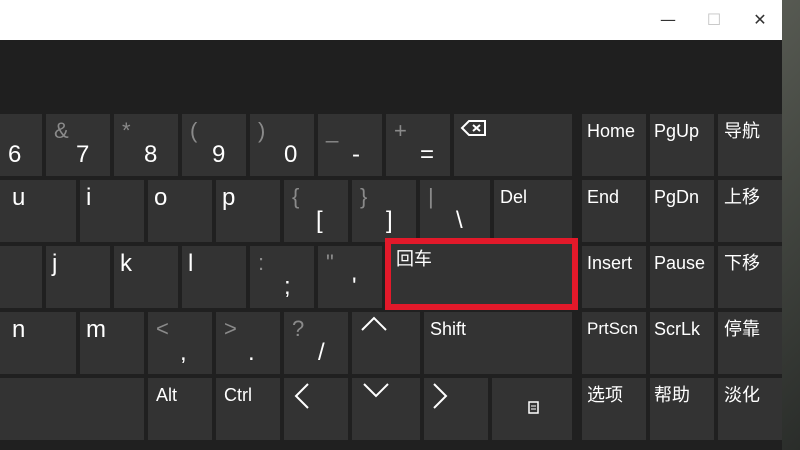 Image resolution: width=800 pixels, height=450 pixels. What do you see at coordinates (750, 145) in the screenshot?
I see `key-dock: 导航` at bounding box center [750, 145].